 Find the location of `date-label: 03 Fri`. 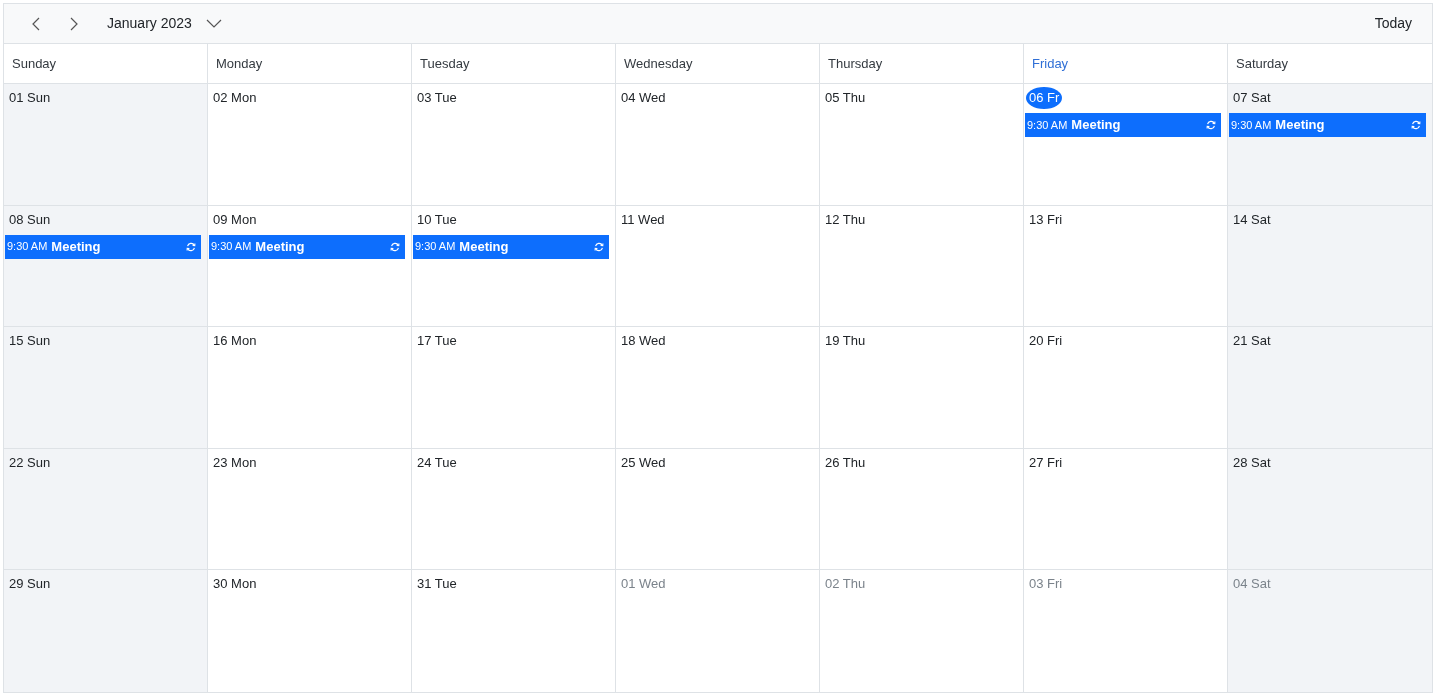

date-label: 03 Fri is located at coordinates (1046, 584).